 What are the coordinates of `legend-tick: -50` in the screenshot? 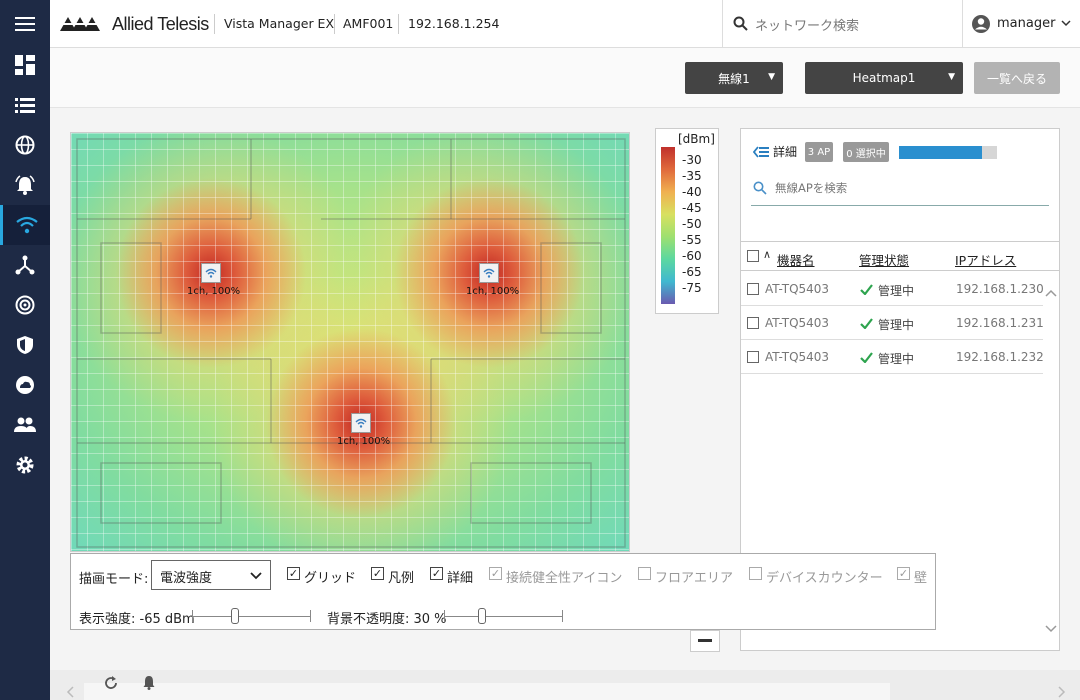 It's located at (692, 224).